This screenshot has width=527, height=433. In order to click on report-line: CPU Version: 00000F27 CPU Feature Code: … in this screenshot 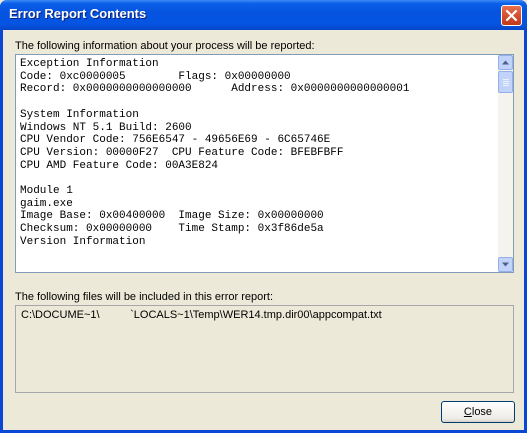, I will do `click(182, 152)`.